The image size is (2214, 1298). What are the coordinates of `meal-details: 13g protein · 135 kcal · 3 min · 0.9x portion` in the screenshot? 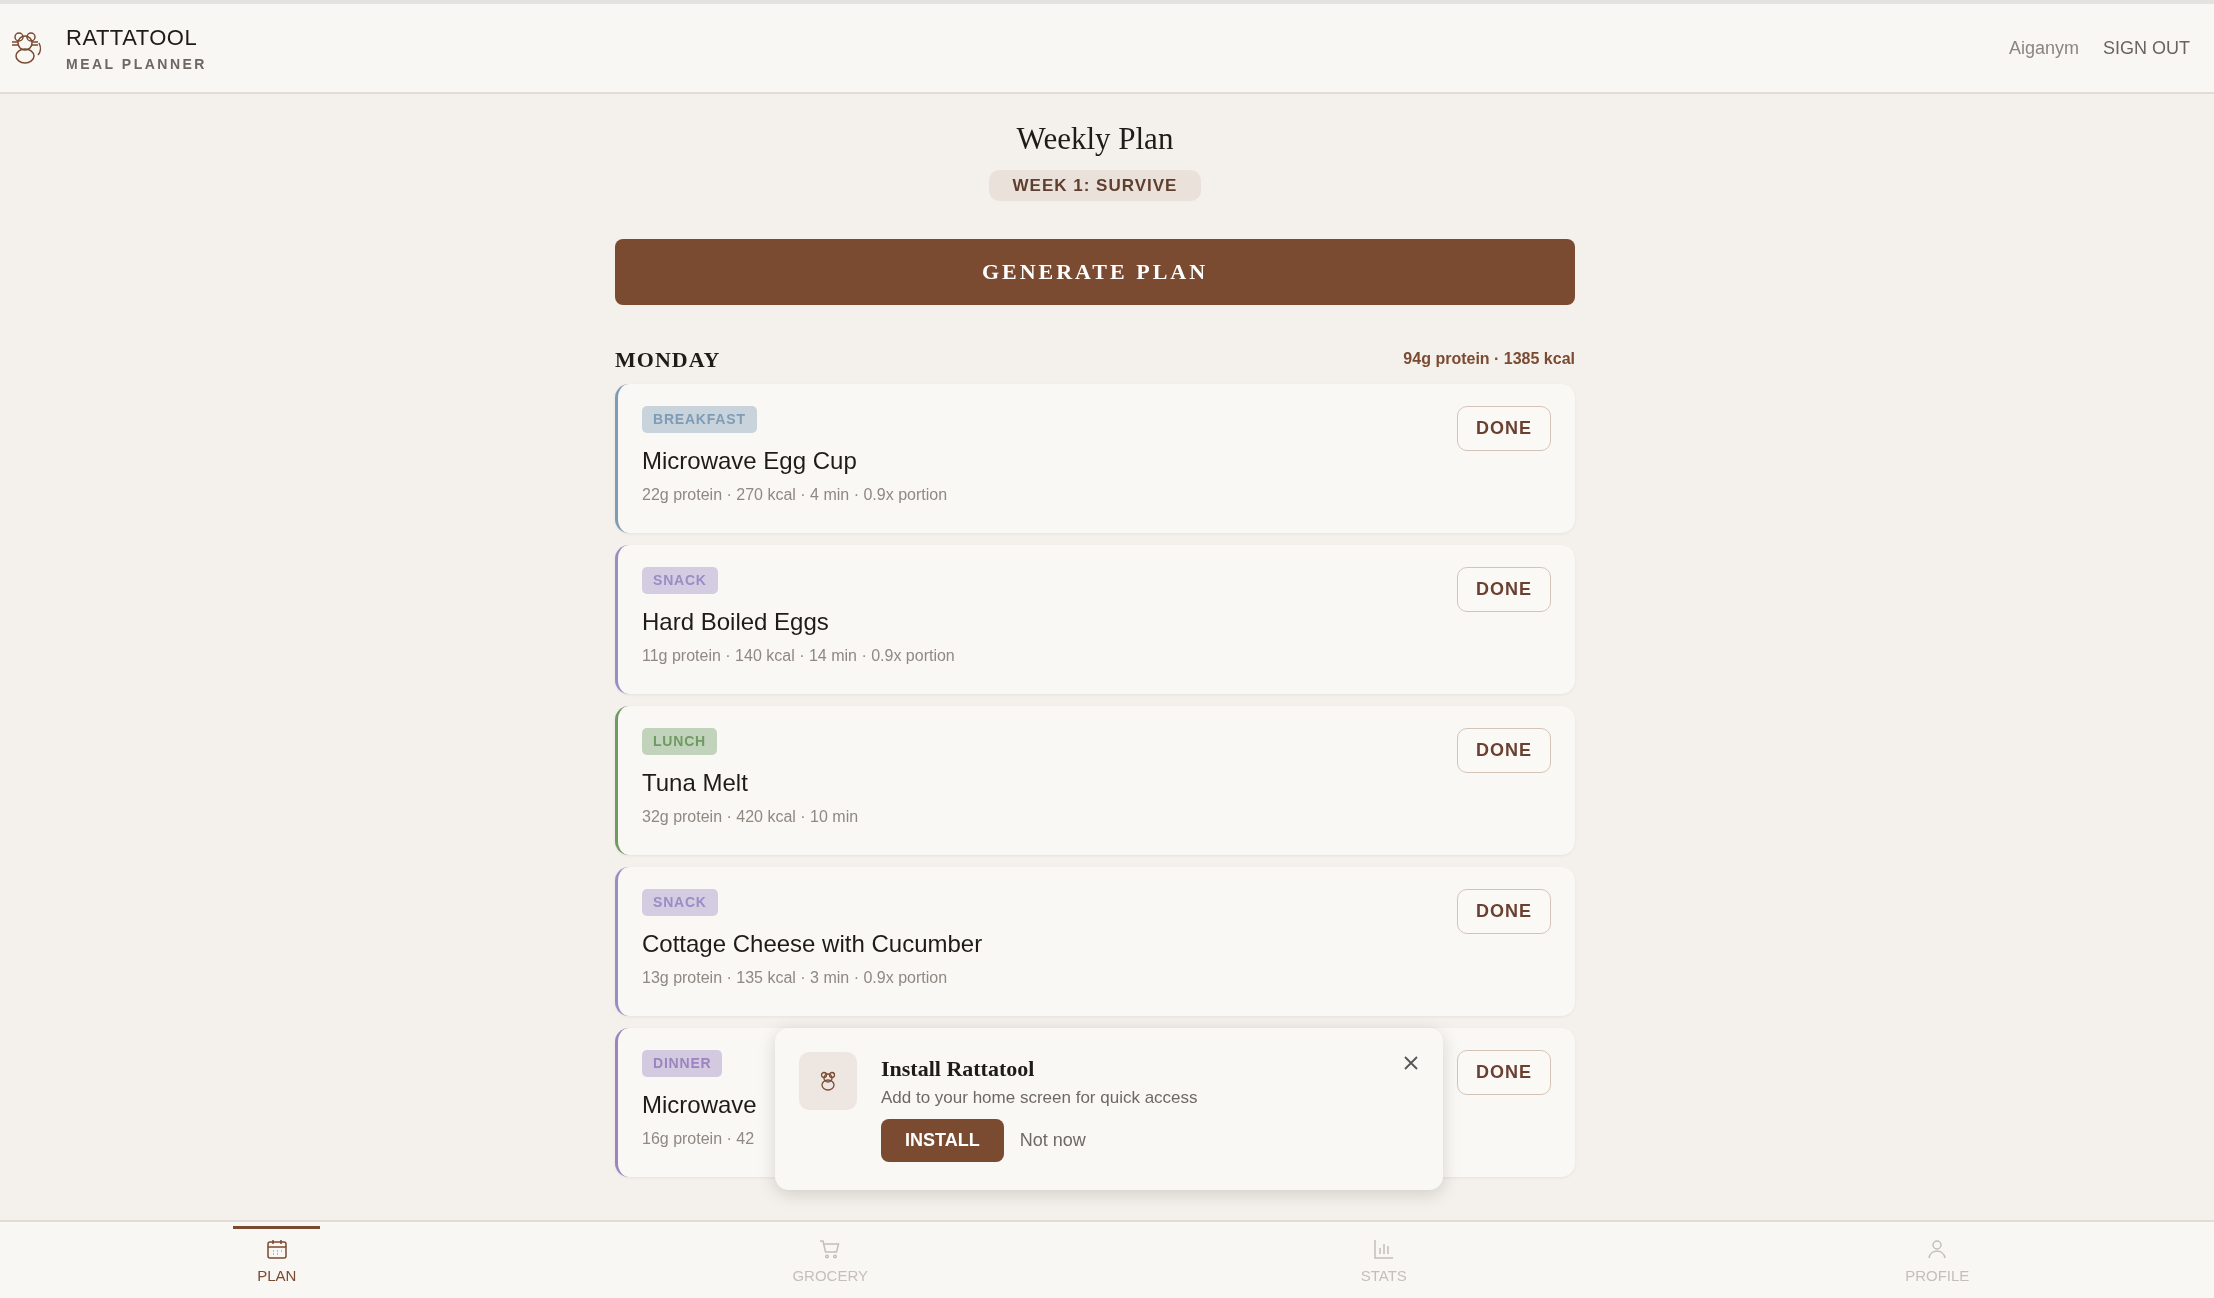 It's located at (795, 977).